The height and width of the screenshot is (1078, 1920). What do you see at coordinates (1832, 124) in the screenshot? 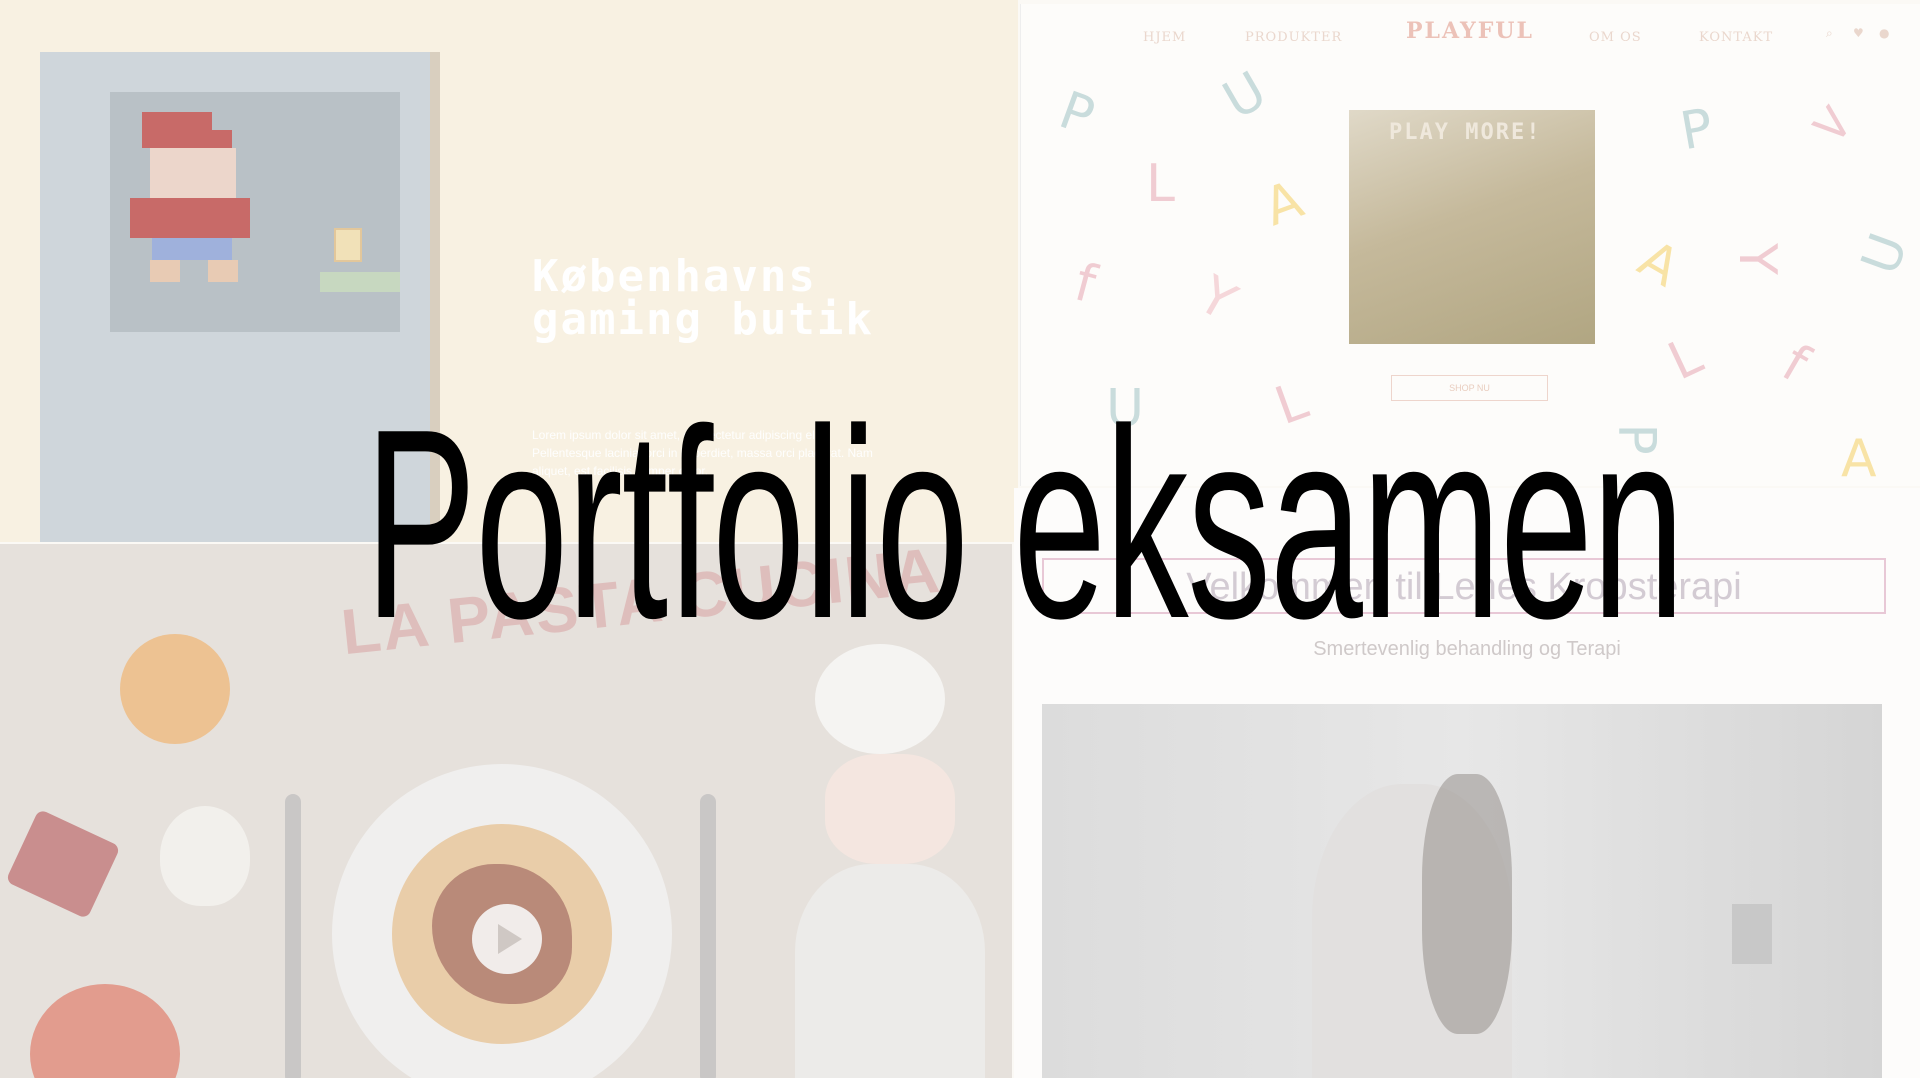
I see `deco-letter: >` at bounding box center [1832, 124].